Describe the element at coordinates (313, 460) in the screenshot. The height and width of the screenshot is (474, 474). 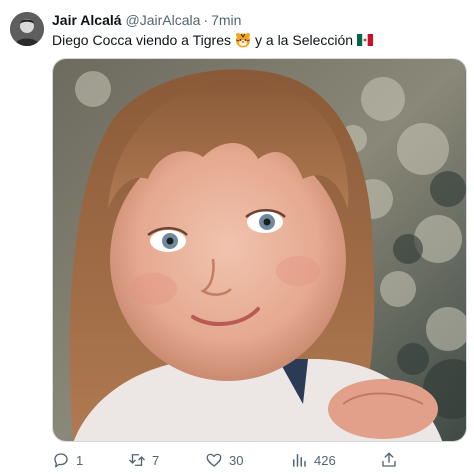
I see `views-button: 426` at that location.